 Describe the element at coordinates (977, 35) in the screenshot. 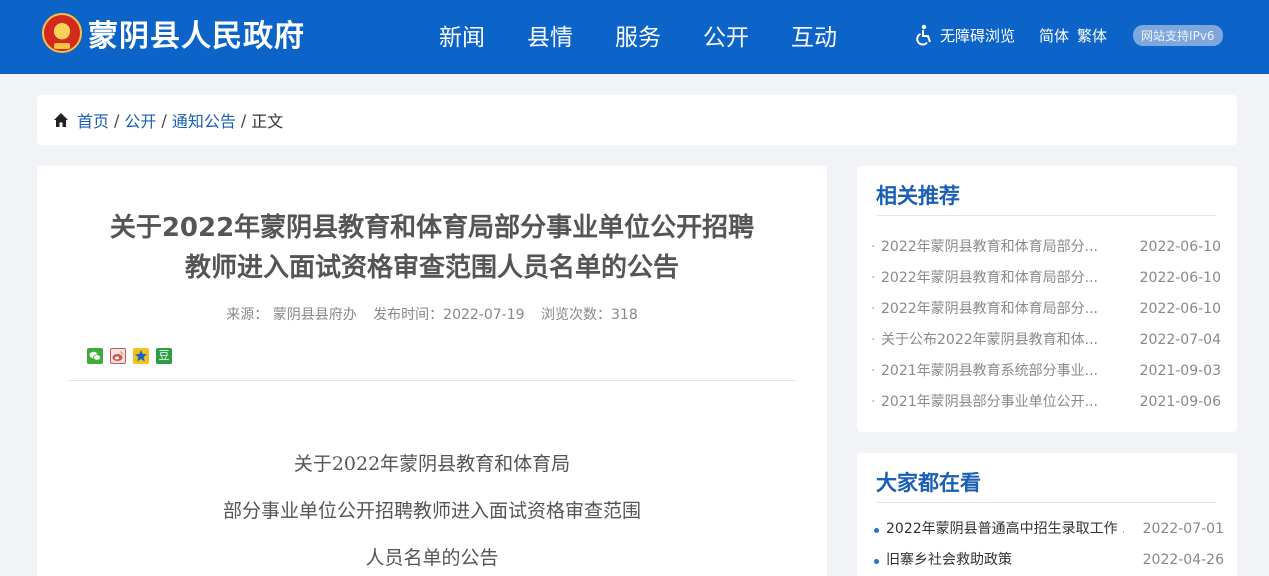

I see `accessibility-link: 无障碍浏览` at that location.